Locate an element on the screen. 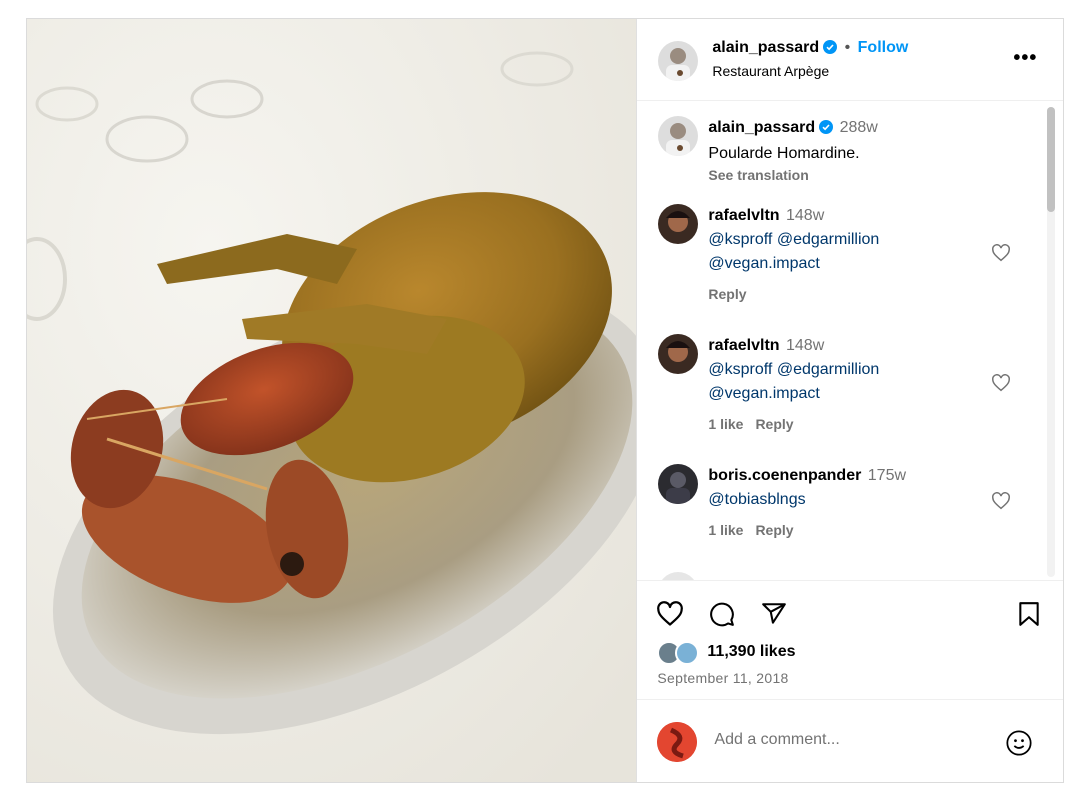 Image resolution: width=1080 pixels, height=797 pixels. add-comment-bar is located at coordinates (850, 740).